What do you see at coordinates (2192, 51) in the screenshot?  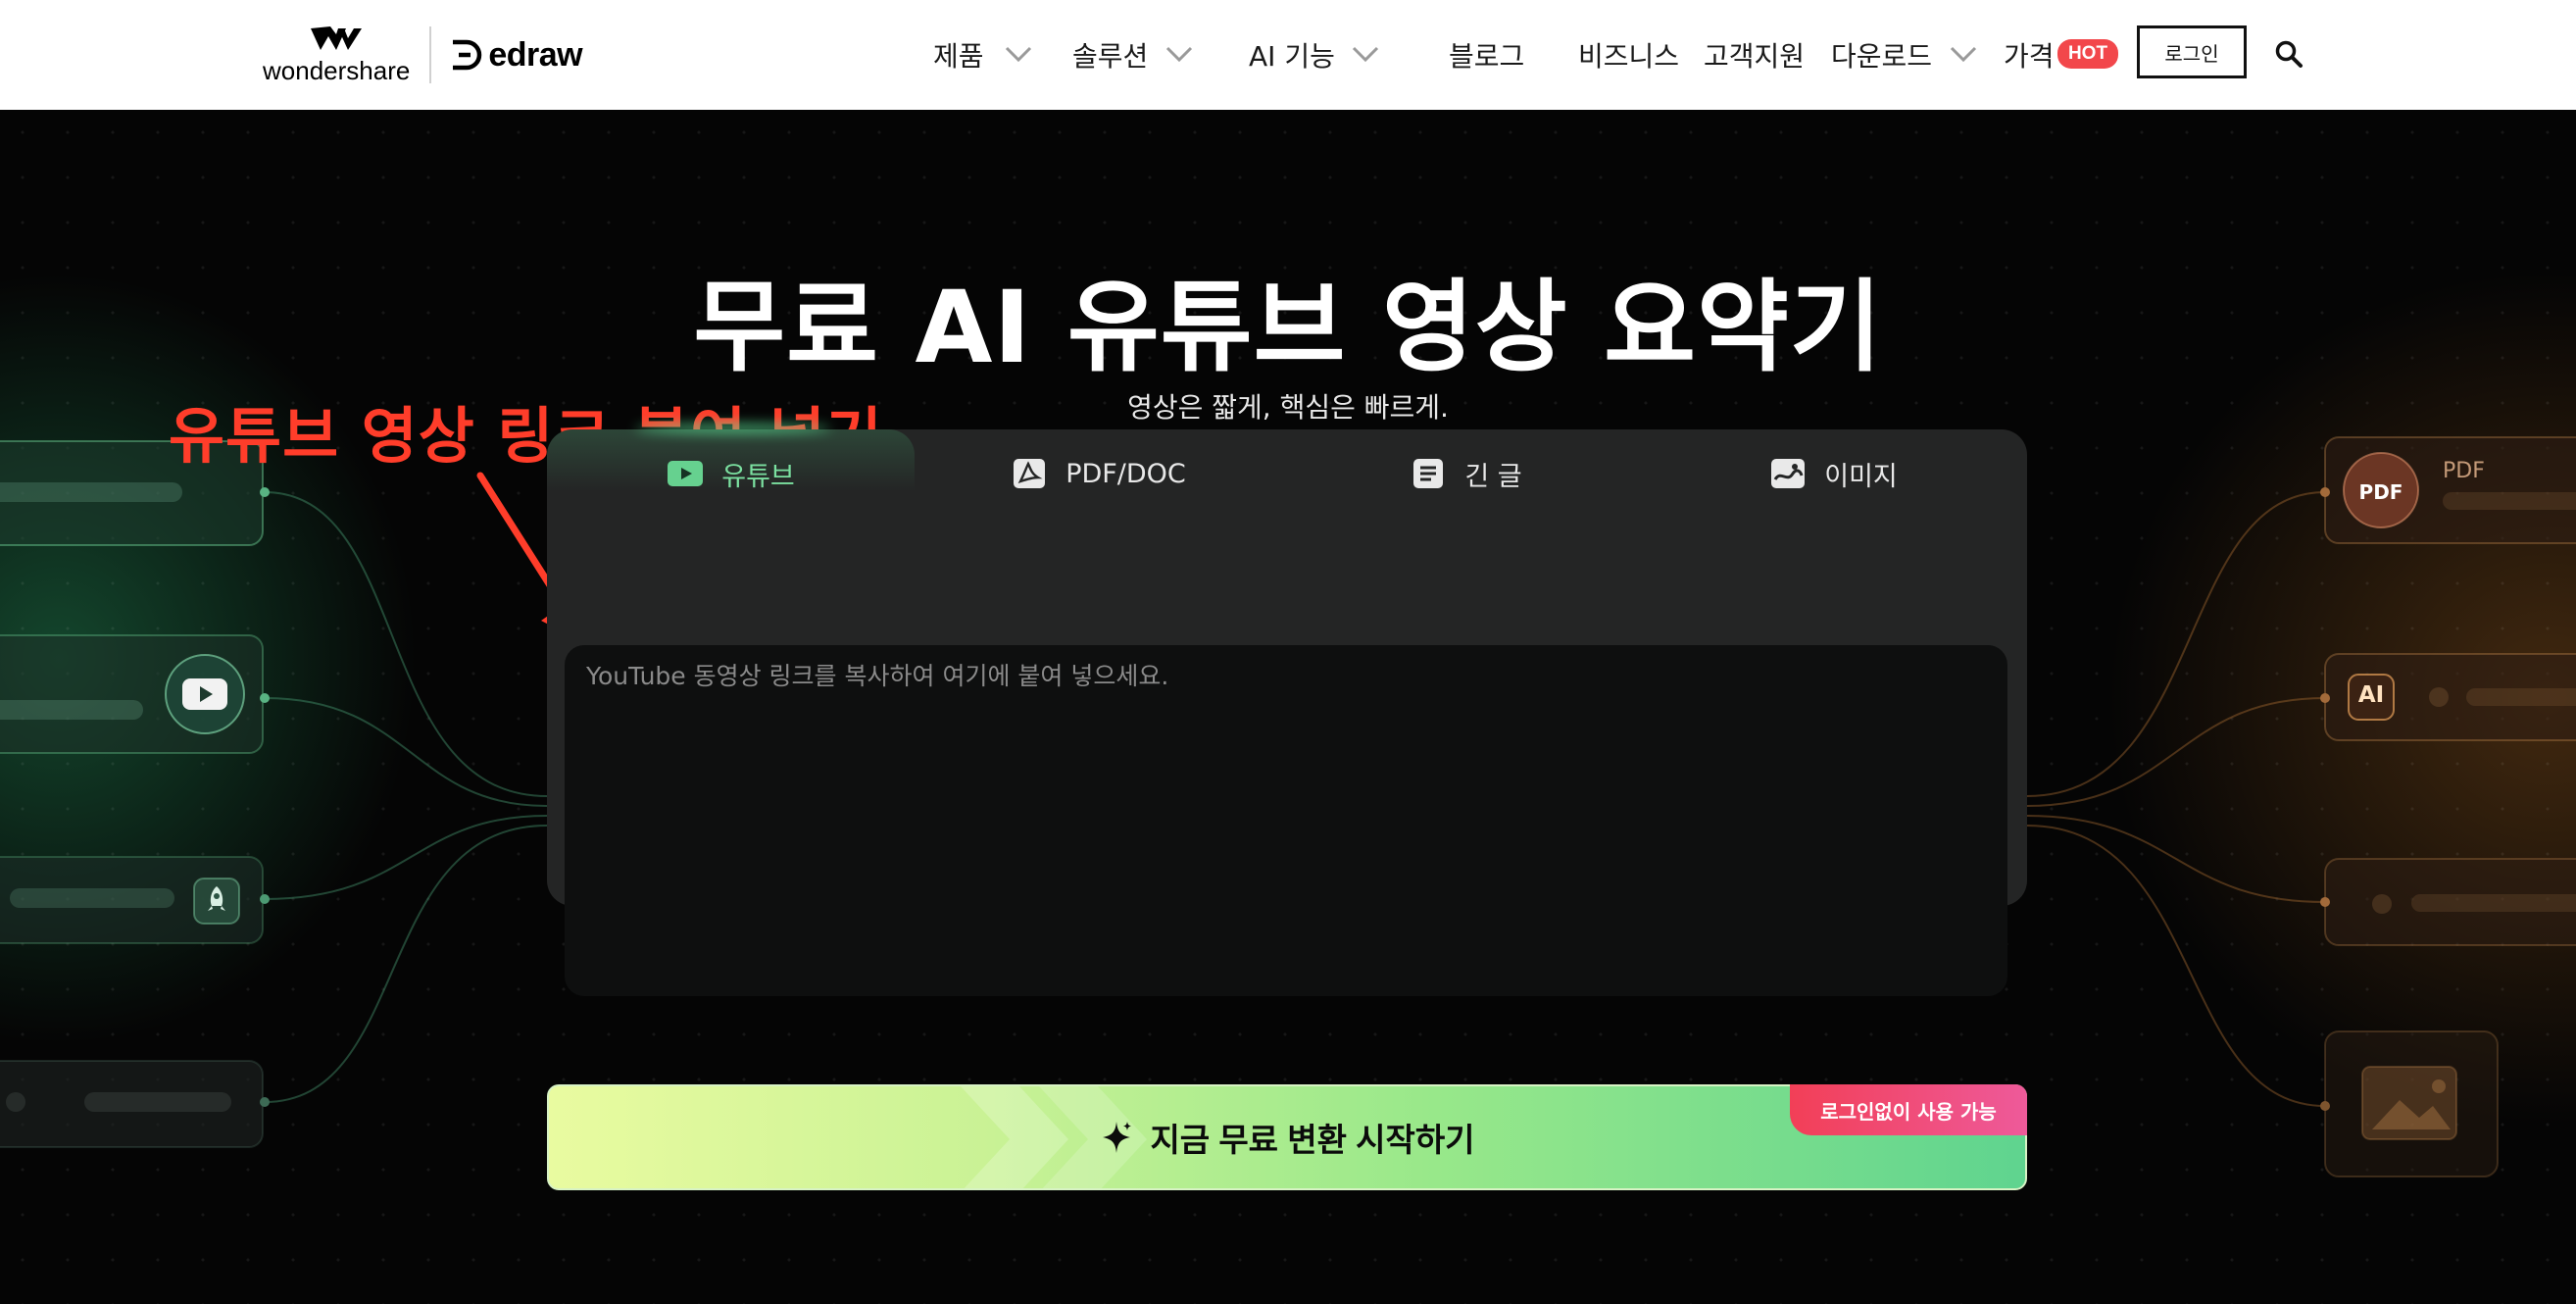 I see `login-button: 로그인` at bounding box center [2192, 51].